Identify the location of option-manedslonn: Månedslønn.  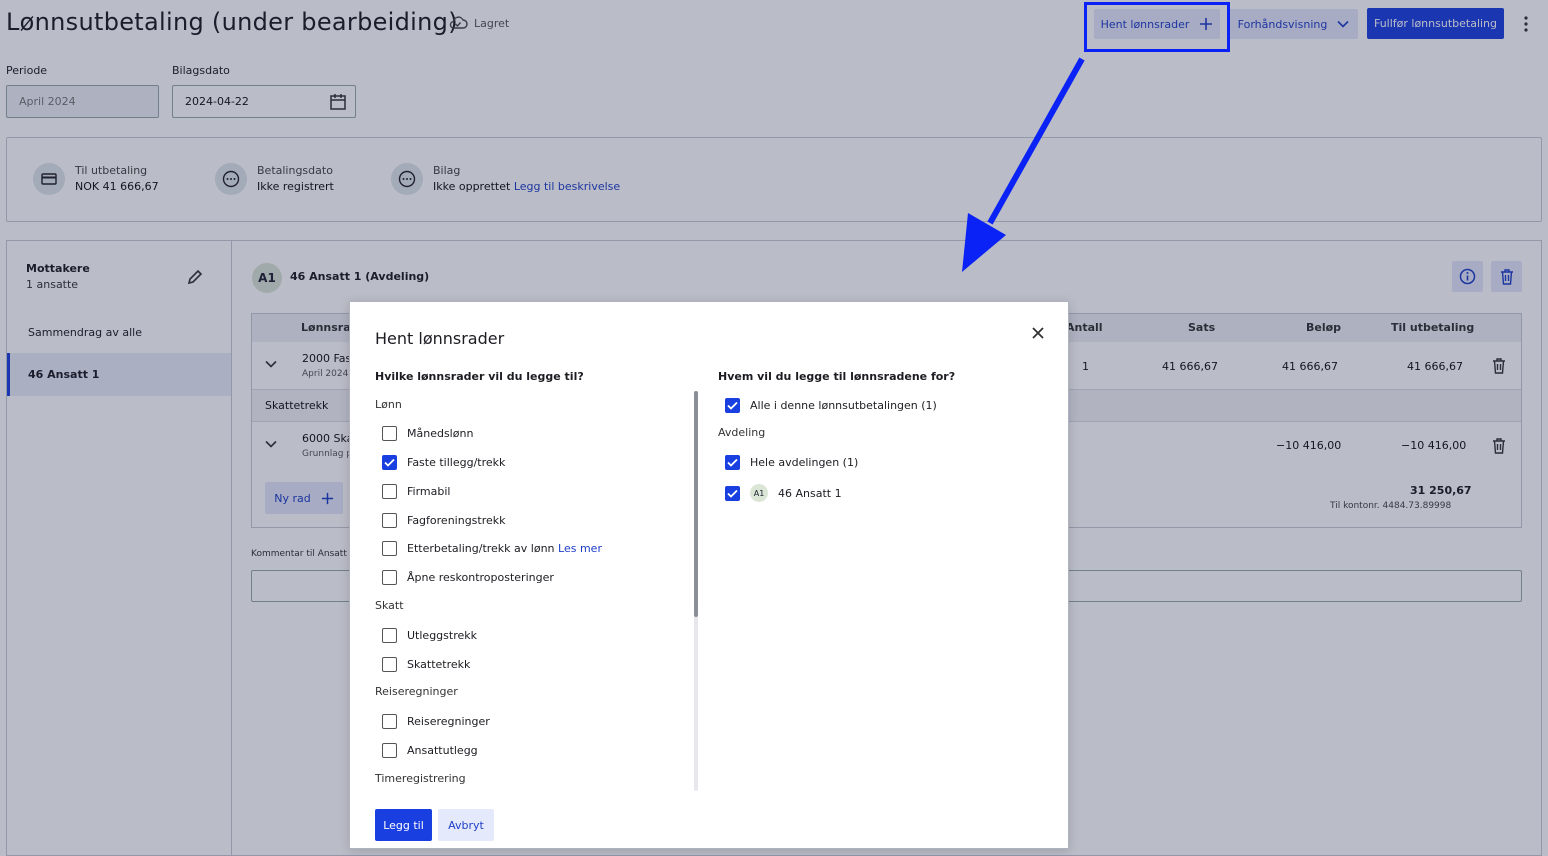
(427, 433).